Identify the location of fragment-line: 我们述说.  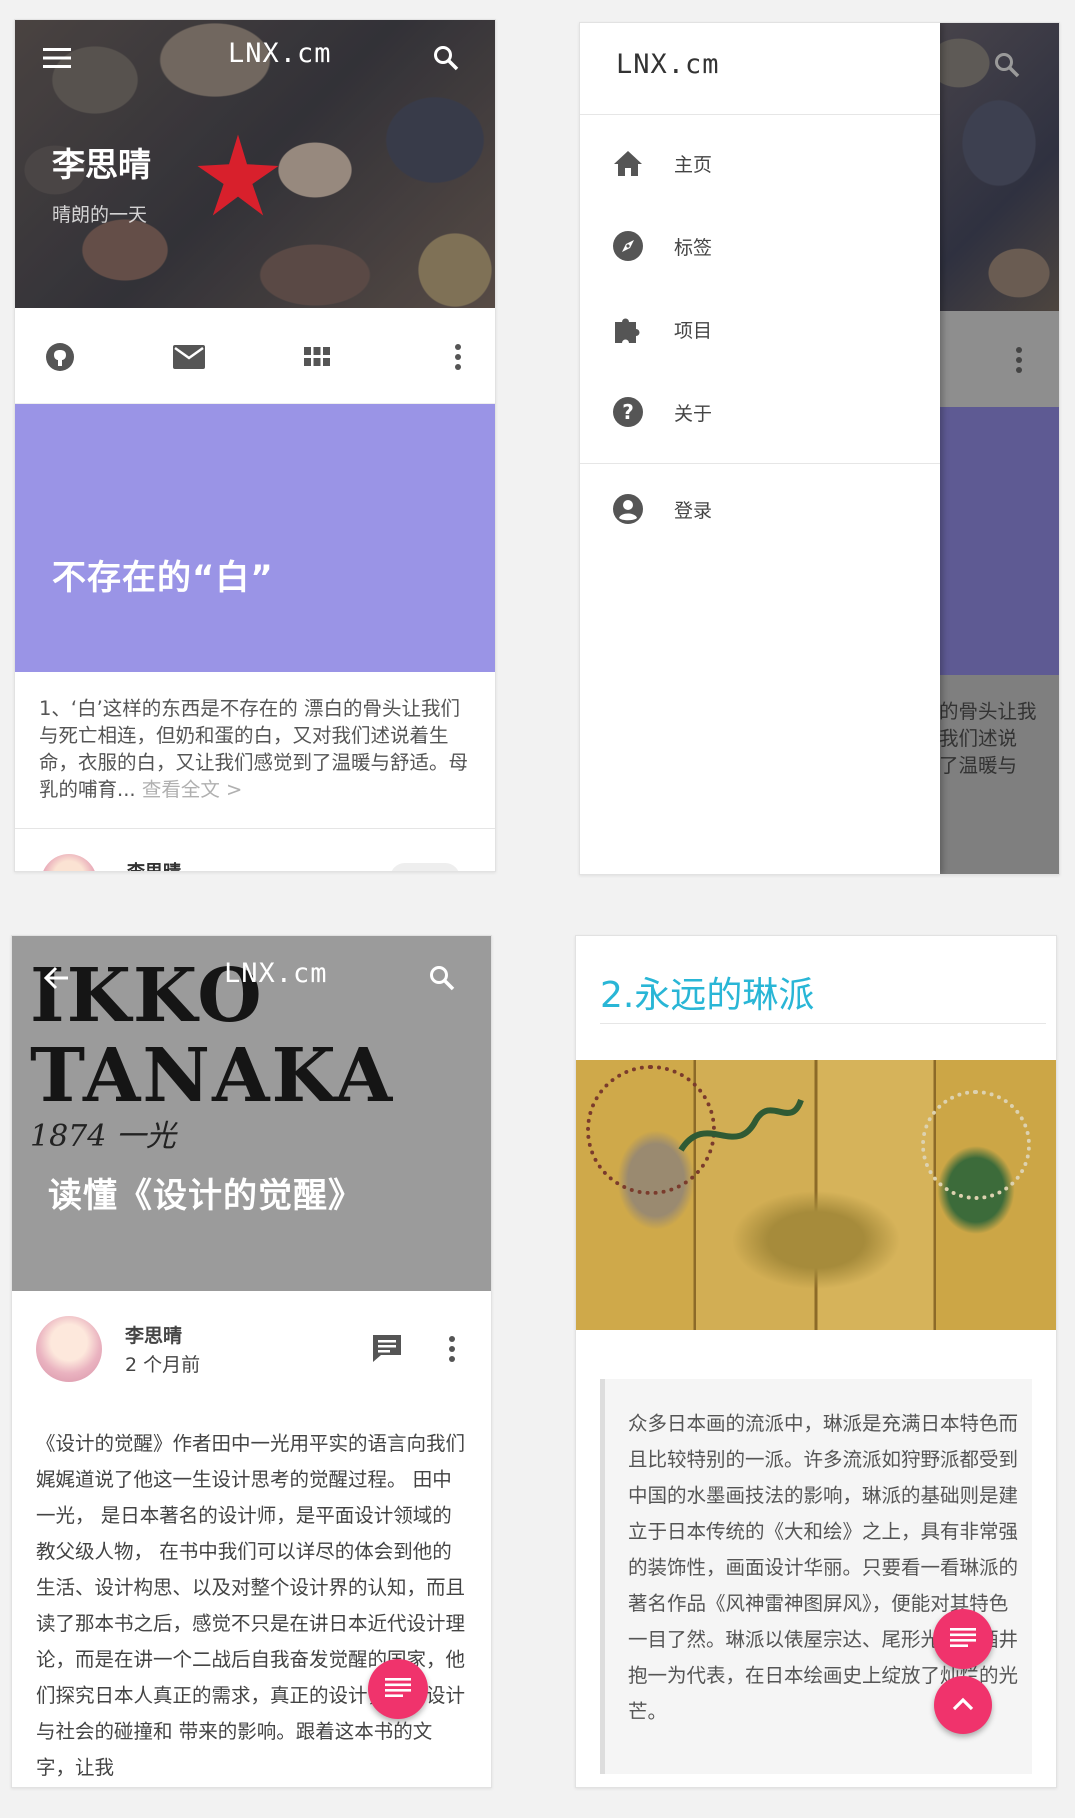
(978, 738).